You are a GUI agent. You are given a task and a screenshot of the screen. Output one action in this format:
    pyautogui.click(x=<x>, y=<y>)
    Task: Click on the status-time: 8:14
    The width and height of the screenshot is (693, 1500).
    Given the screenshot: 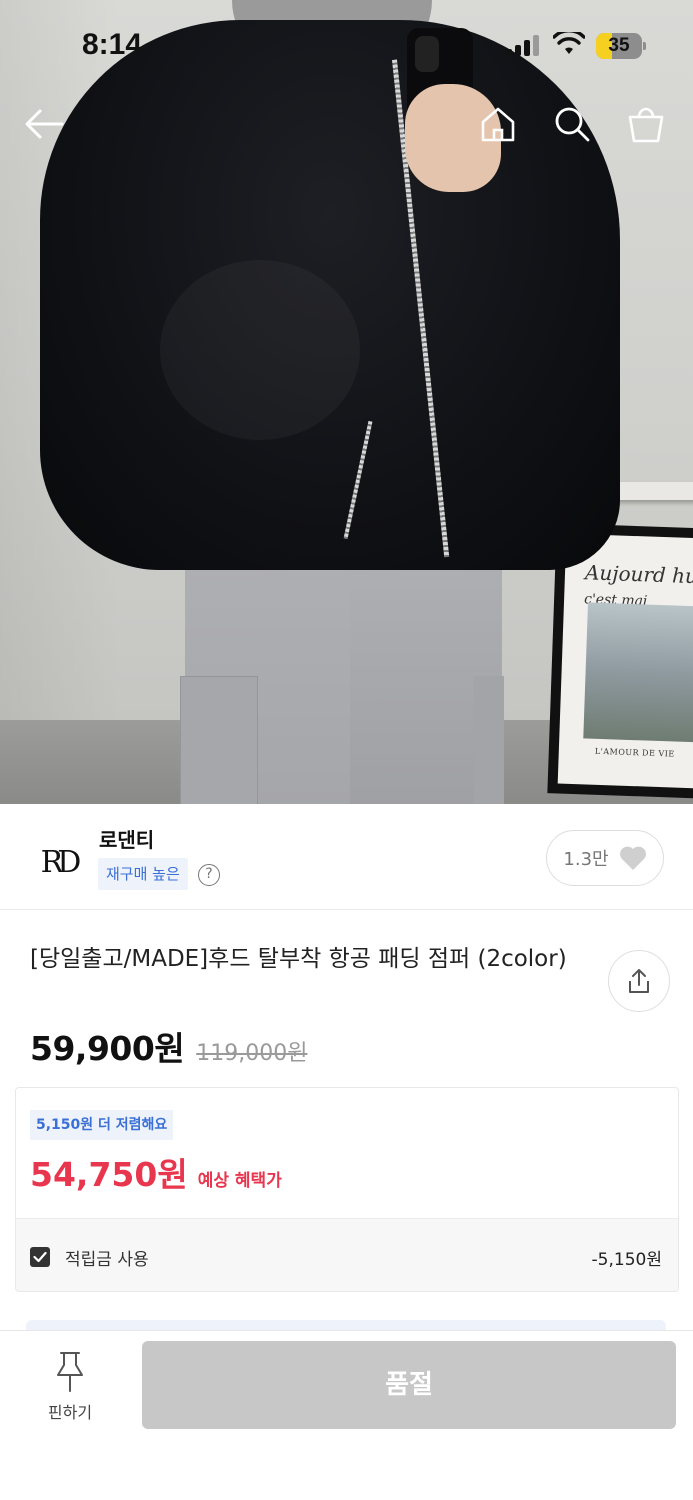 What is the action you would take?
    pyautogui.click(x=112, y=44)
    